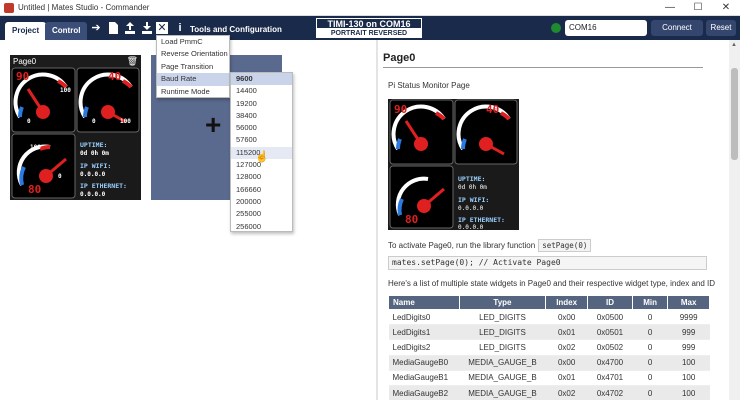 The width and height of the screenshot is (740, 400). What do you see at coordinates (261, 227) in the screenshot?
I see `baud-option-256000: 256000` at bounding box center [261, 227].